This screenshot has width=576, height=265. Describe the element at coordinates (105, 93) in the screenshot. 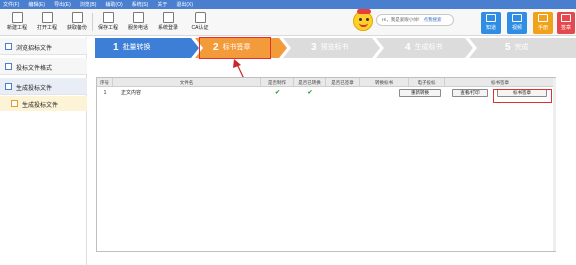

I see `row-index: 1` at that location.